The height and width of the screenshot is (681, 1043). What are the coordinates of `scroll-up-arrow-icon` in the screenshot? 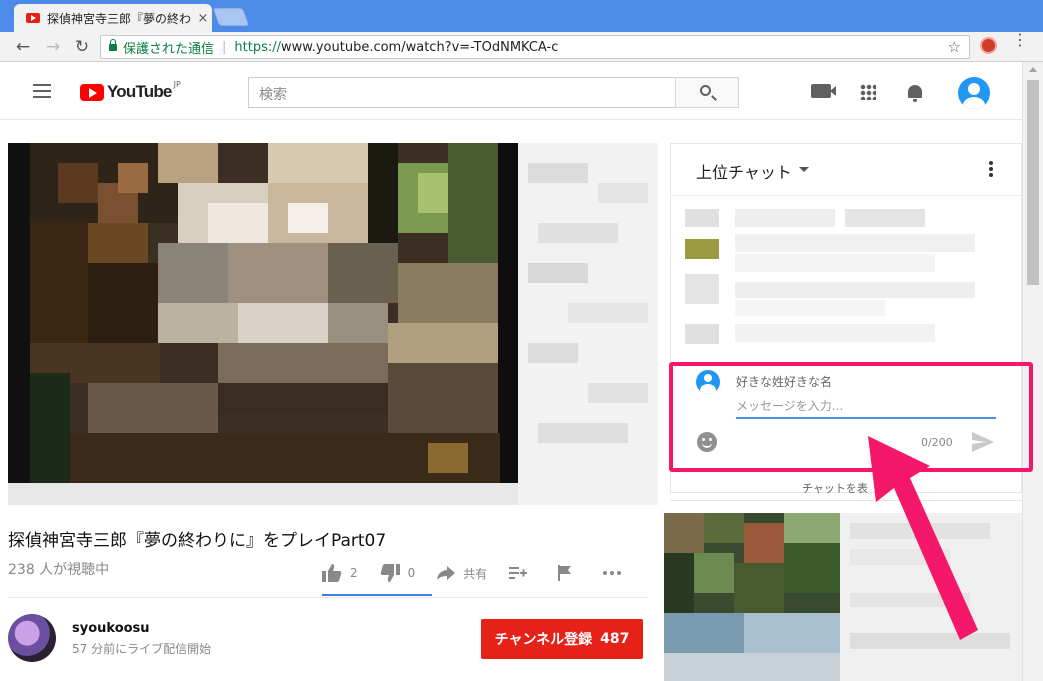 It's located at (1033, 69).